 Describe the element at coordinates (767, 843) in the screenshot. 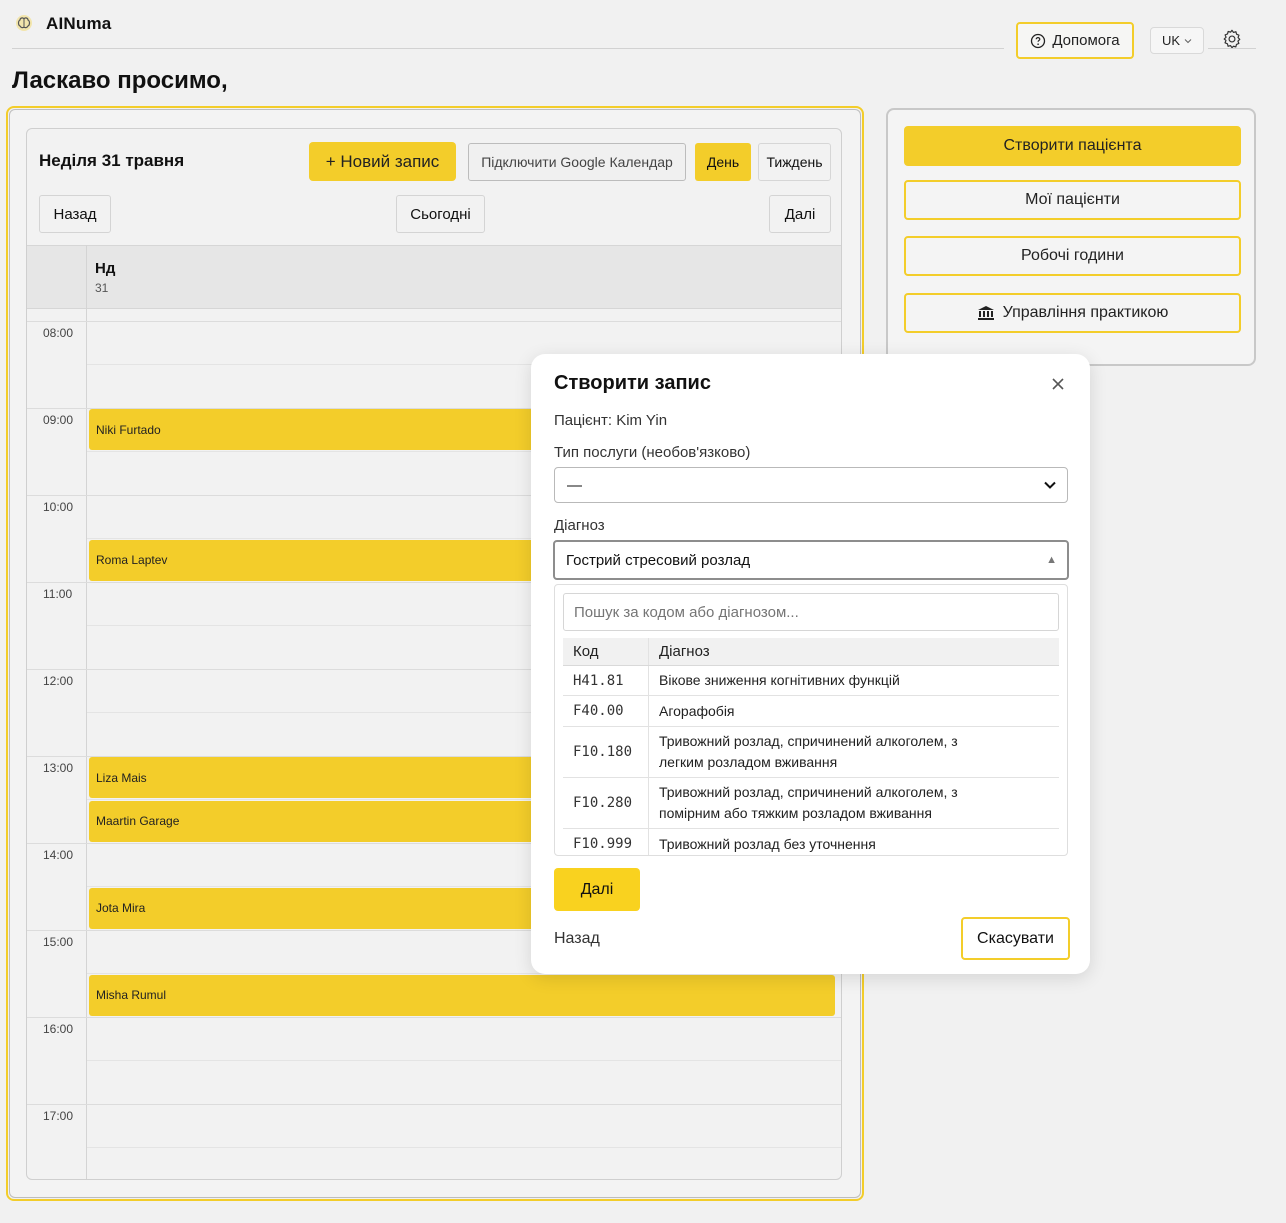

I see `row-diagnosis: Тривожний розлад без уточнення` at that location.